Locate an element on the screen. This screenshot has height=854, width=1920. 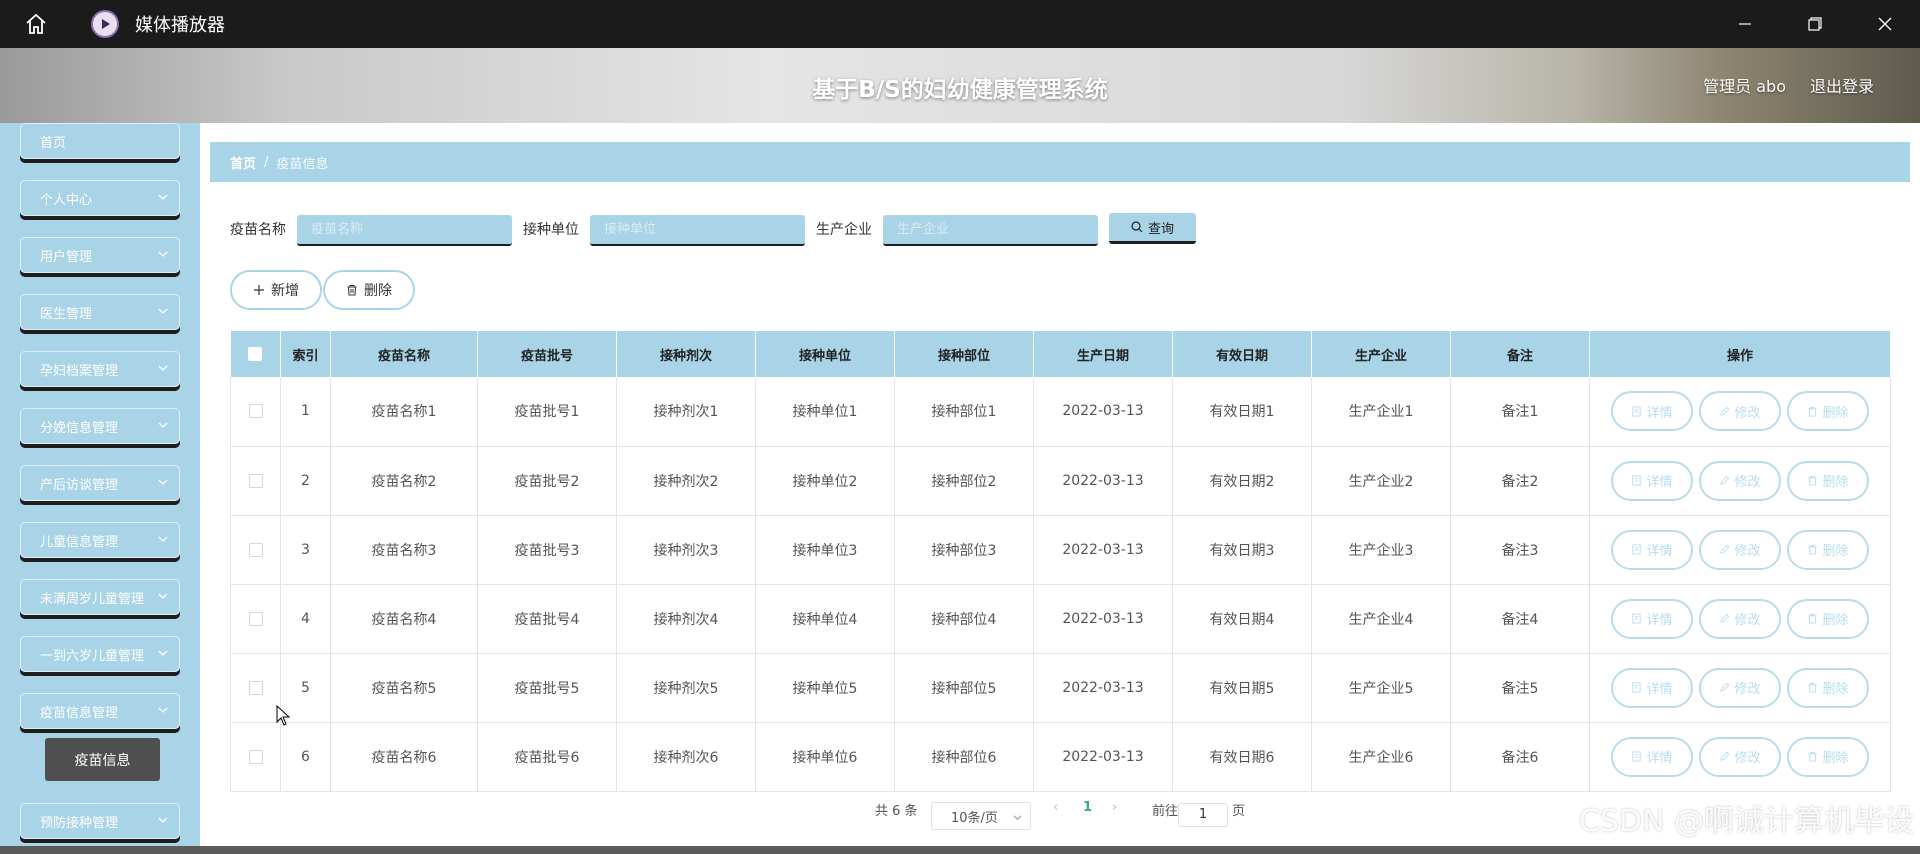
breadcrumb-home: 首页 is located at coordinates (243, 162).